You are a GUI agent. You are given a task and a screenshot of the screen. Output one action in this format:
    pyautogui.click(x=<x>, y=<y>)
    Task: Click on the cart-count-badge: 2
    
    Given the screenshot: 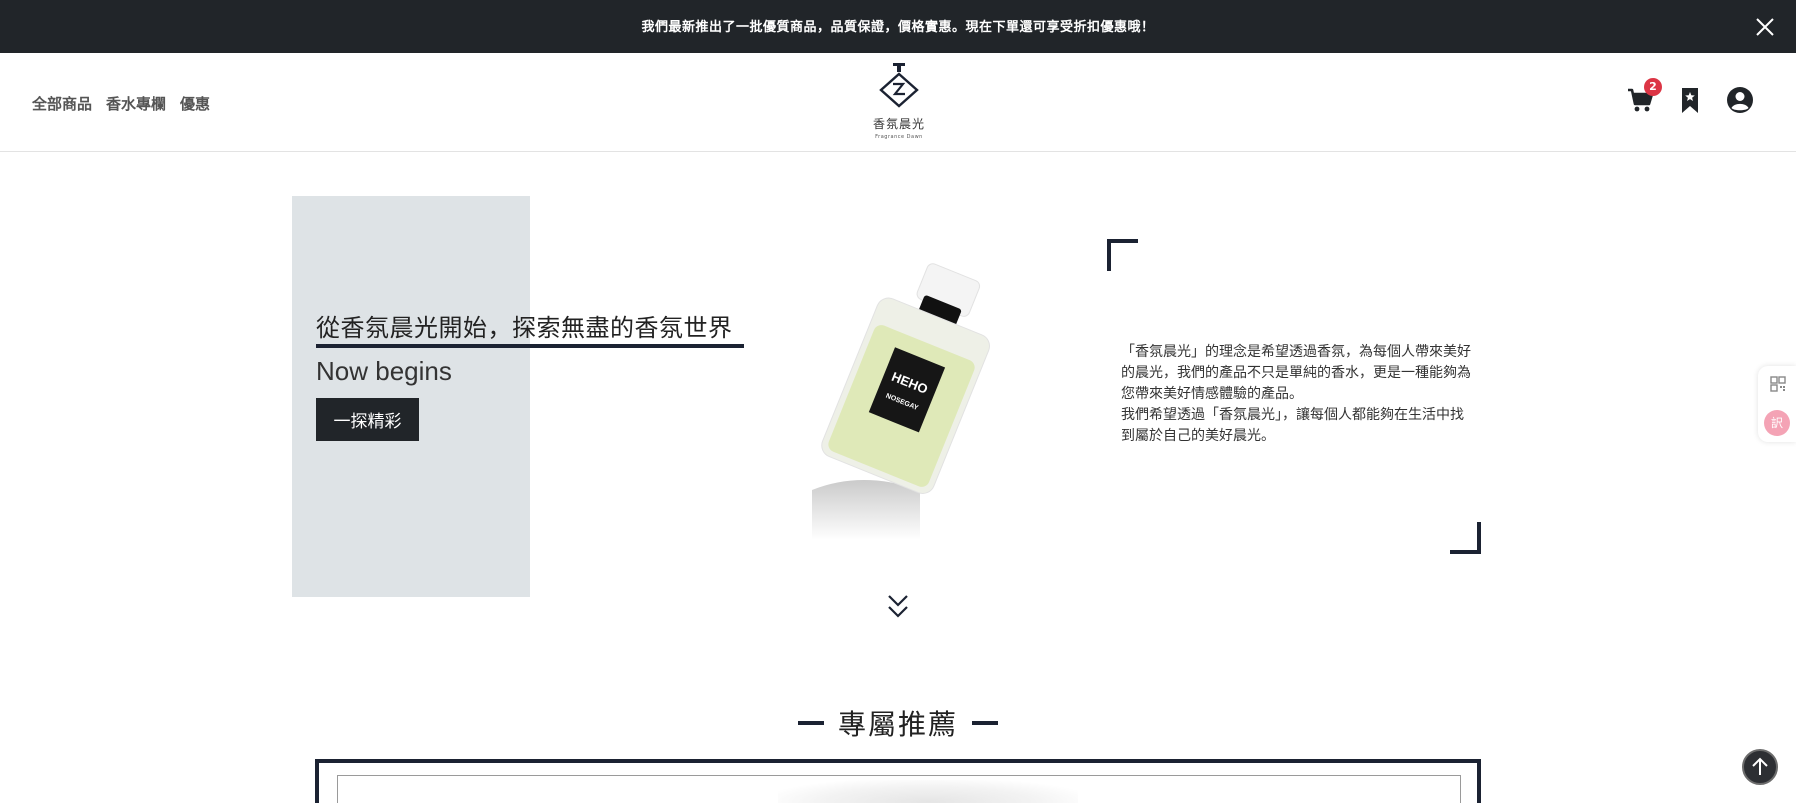 What is the action you would take?
    pyautogui.click(x=1653, y=87)
    